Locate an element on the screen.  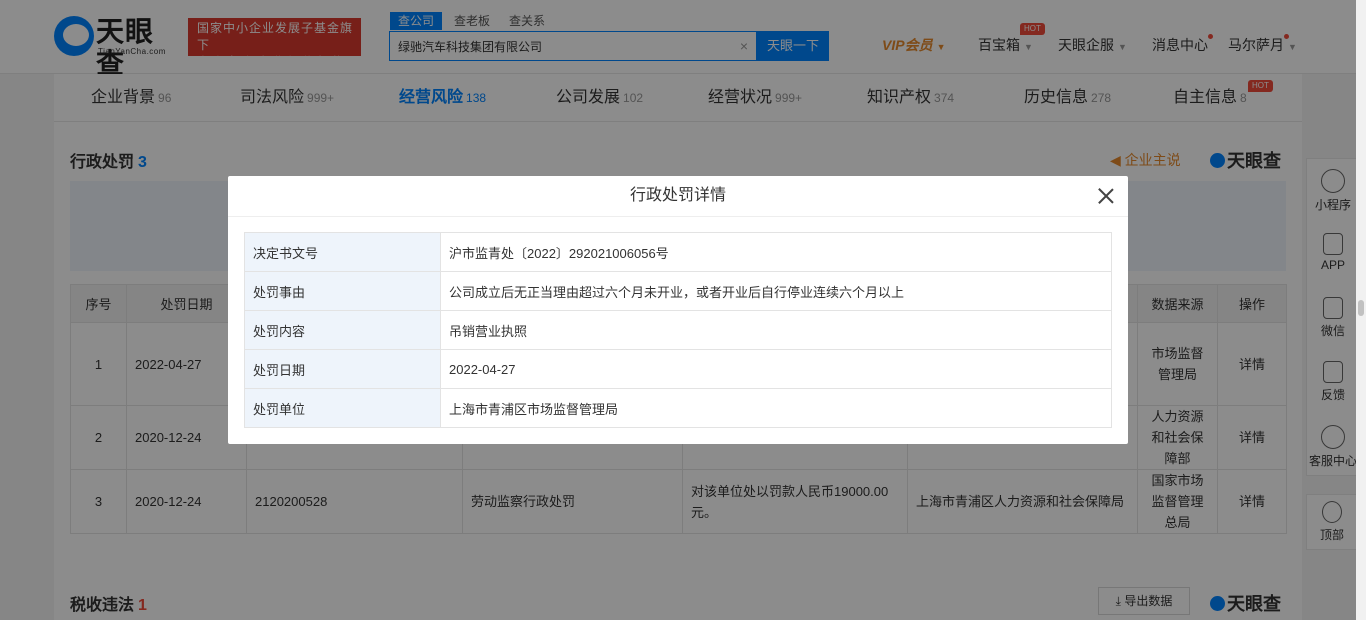
detail-key: 处罚事由 is located at coordinates (342, 291).